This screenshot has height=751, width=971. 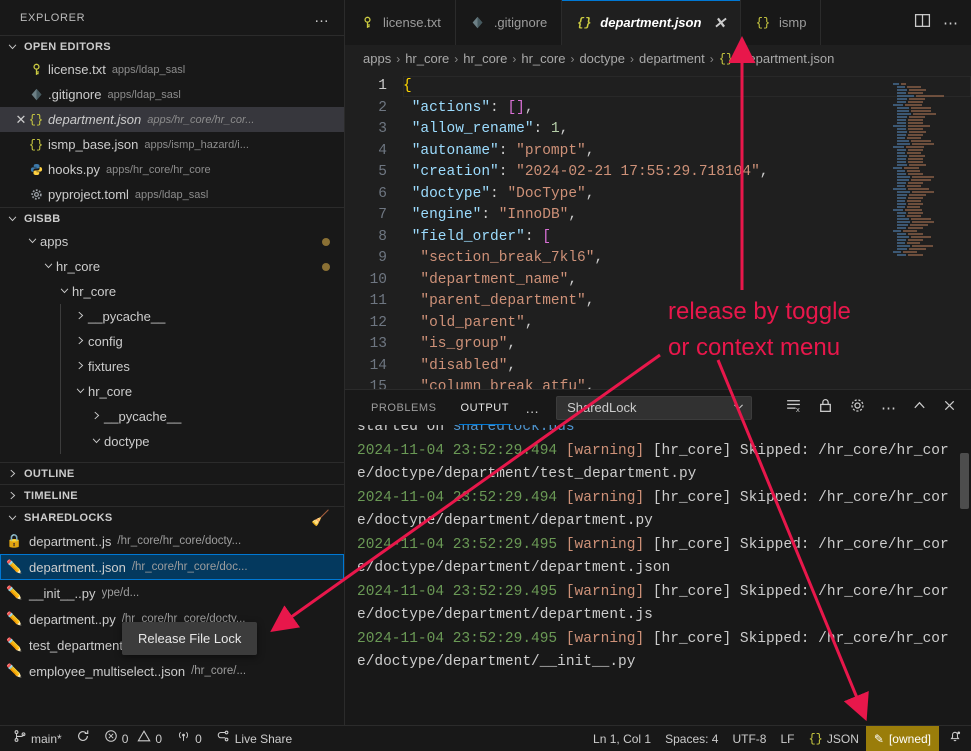 What do you see at coordinates (833, 738) in the screenshot?
I see `status-language-mode: {} JSON` at bounding box center [833, 738].